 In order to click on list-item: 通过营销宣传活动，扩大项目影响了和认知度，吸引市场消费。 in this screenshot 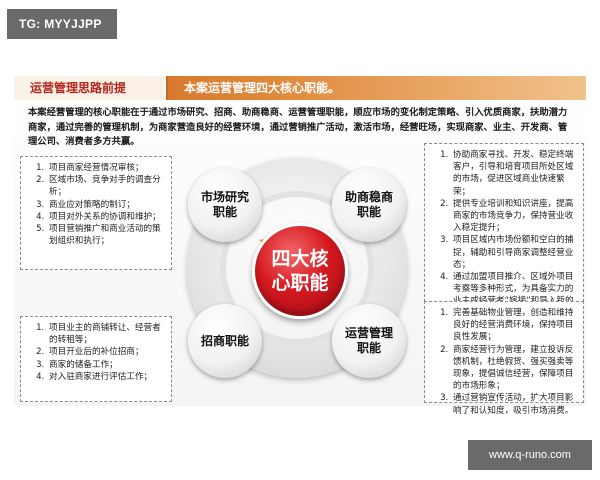, I will do `click(514, 404)`.